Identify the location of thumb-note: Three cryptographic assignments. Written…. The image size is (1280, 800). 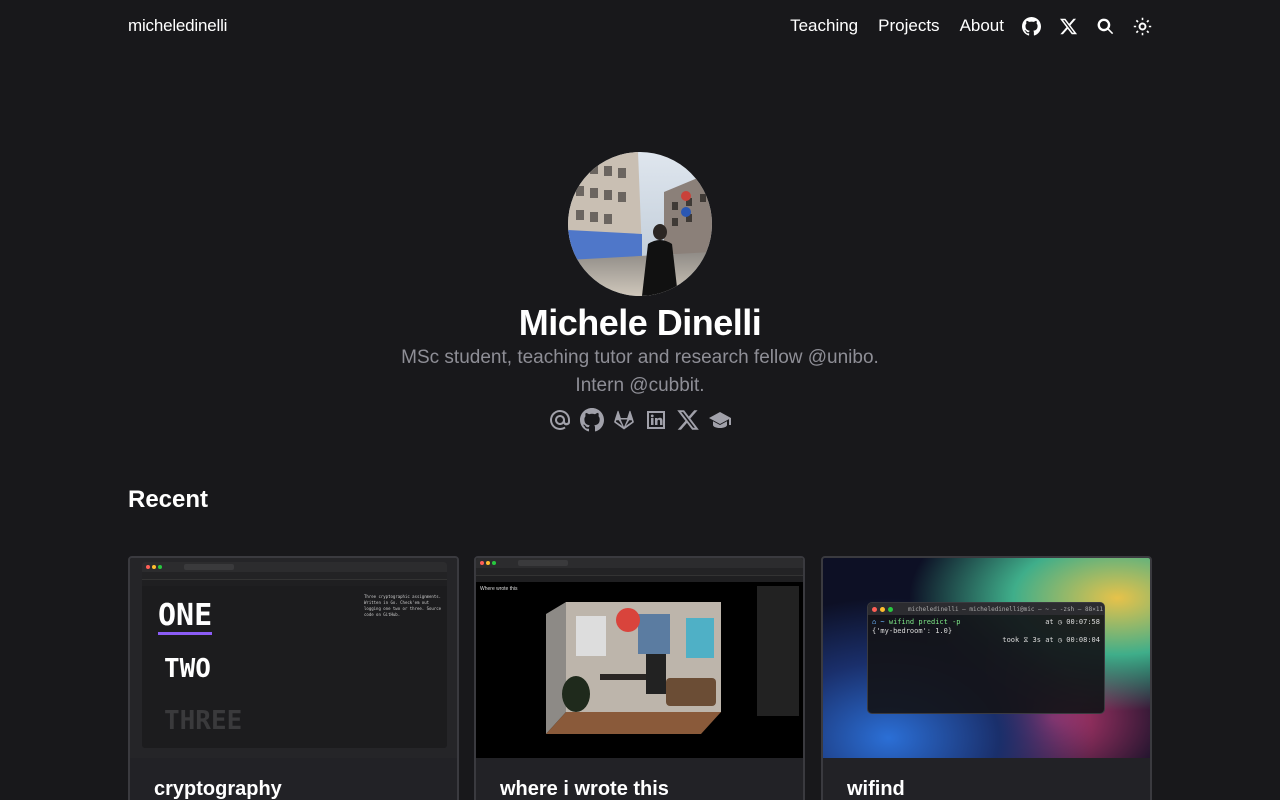
(403, 605).